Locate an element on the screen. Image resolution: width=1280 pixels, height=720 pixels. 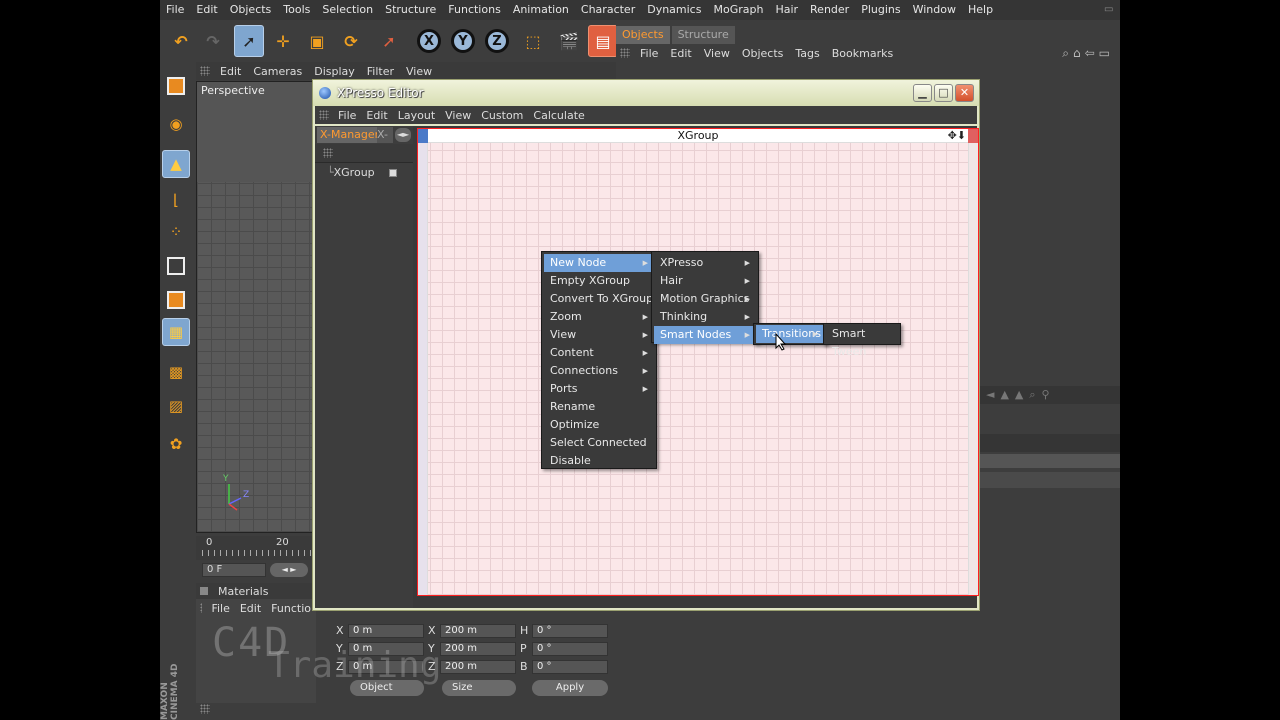
objects-menu-view: View is located at coordinates (717, 53).